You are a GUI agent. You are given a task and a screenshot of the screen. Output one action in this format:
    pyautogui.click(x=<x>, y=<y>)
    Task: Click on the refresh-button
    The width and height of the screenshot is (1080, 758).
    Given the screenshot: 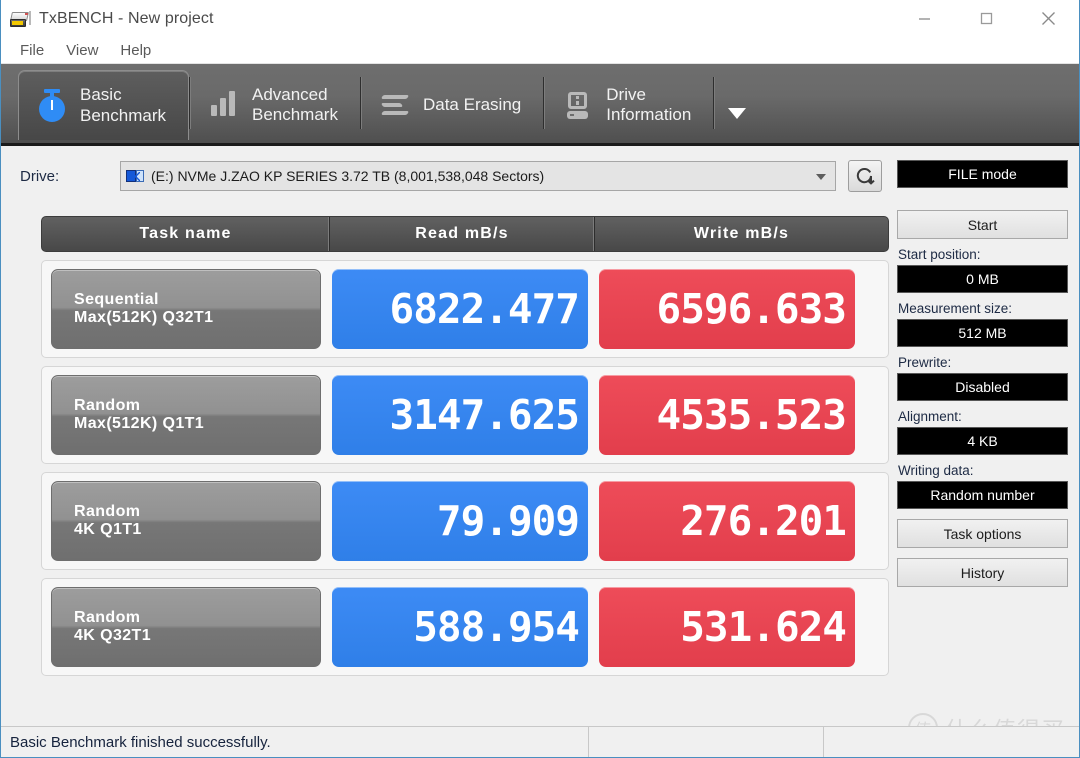 What is the action you would take?
    pyautogui.click(x=865, y=176)
    